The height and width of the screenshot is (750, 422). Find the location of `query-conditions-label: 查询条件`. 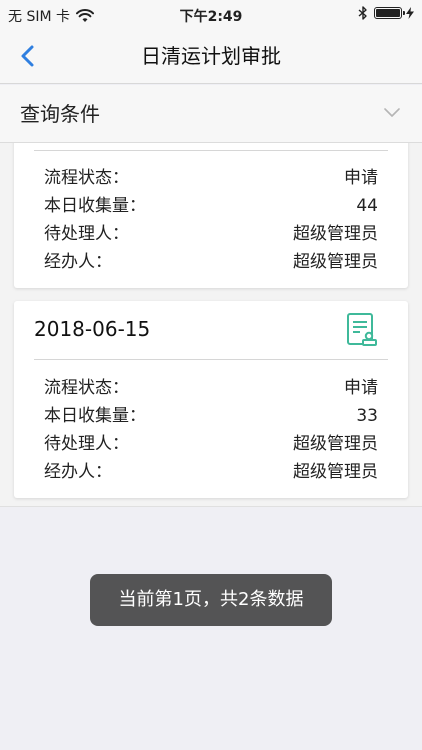

query-conditions-label: 查询条件 is located at coordinates (60, 114).